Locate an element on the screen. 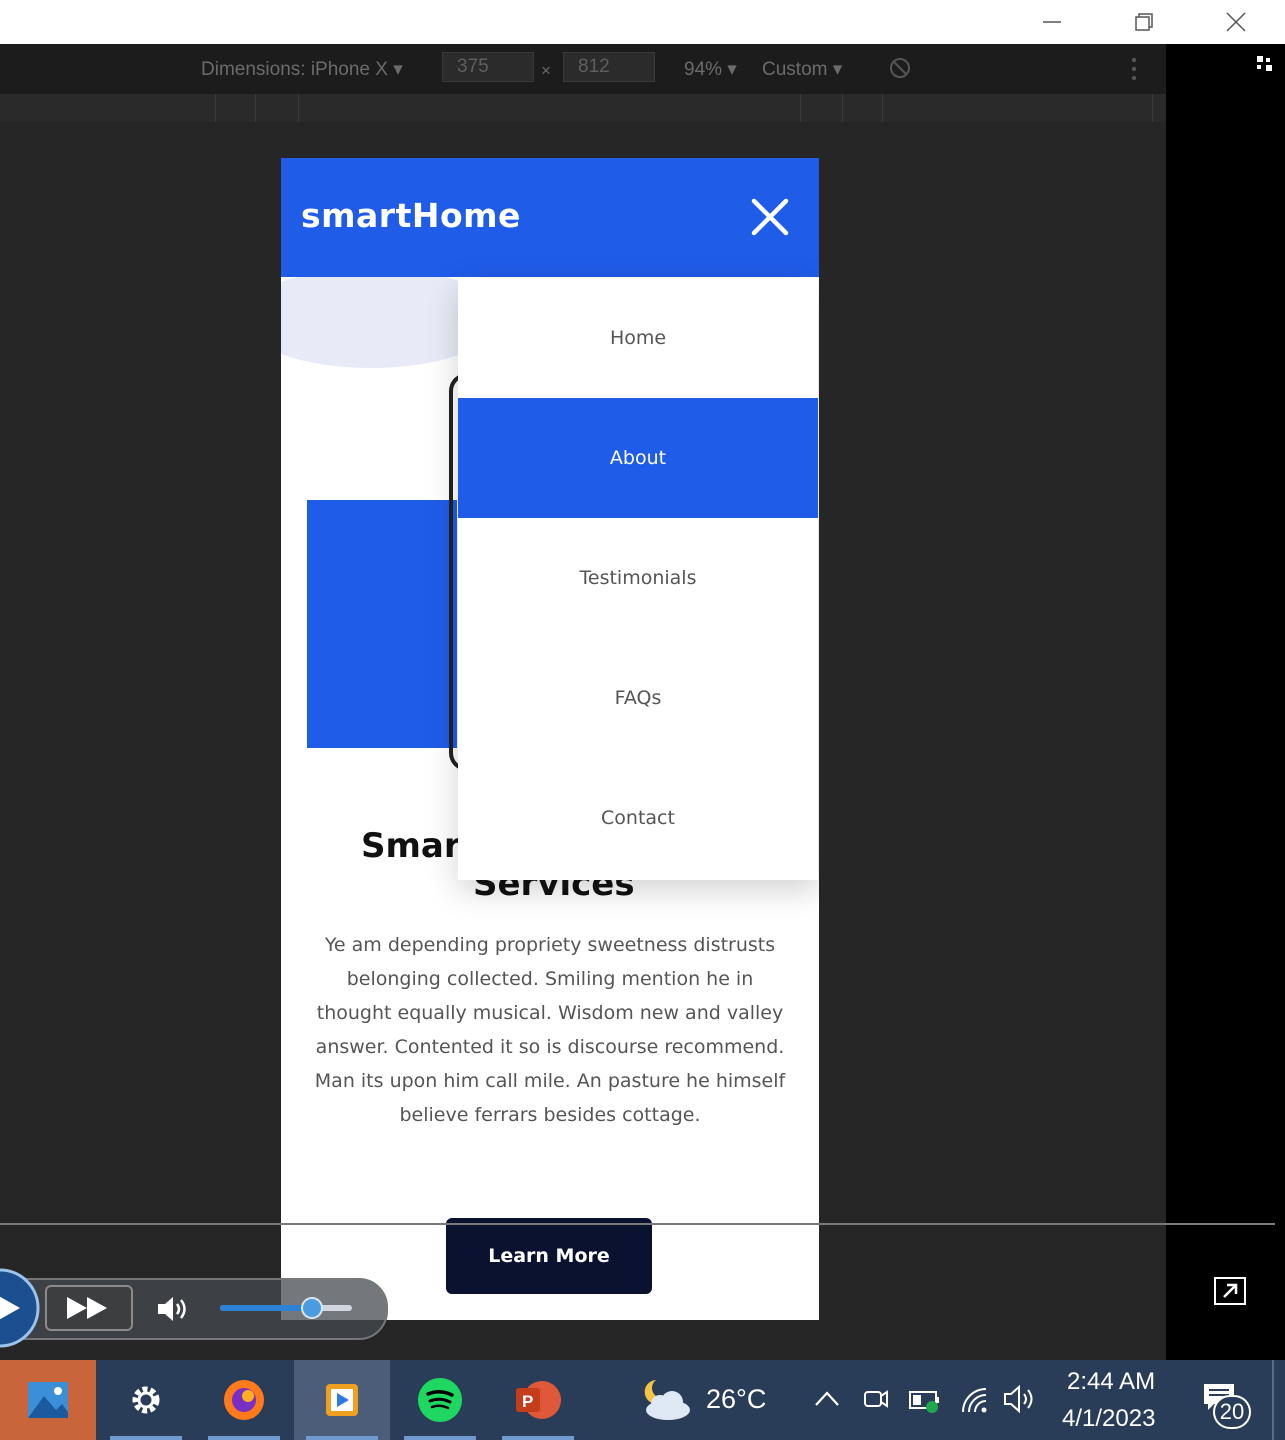 Image resolution: width=1285 pixels, height=1440 pixels. width-input: 375 is located at coordinates (488, 67).